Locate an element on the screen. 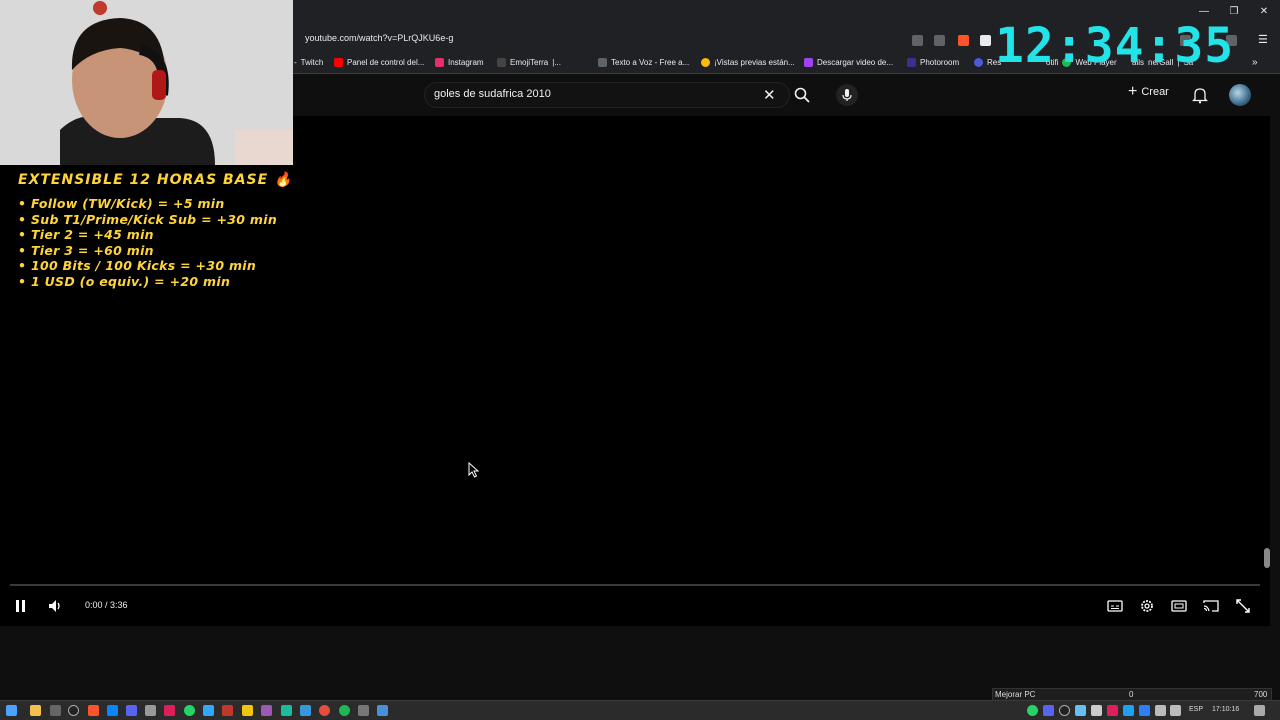 Image resolution: width=1280 pixels, height=720 pixels. tray-steam-icon is located at coordinates (1080, 710).